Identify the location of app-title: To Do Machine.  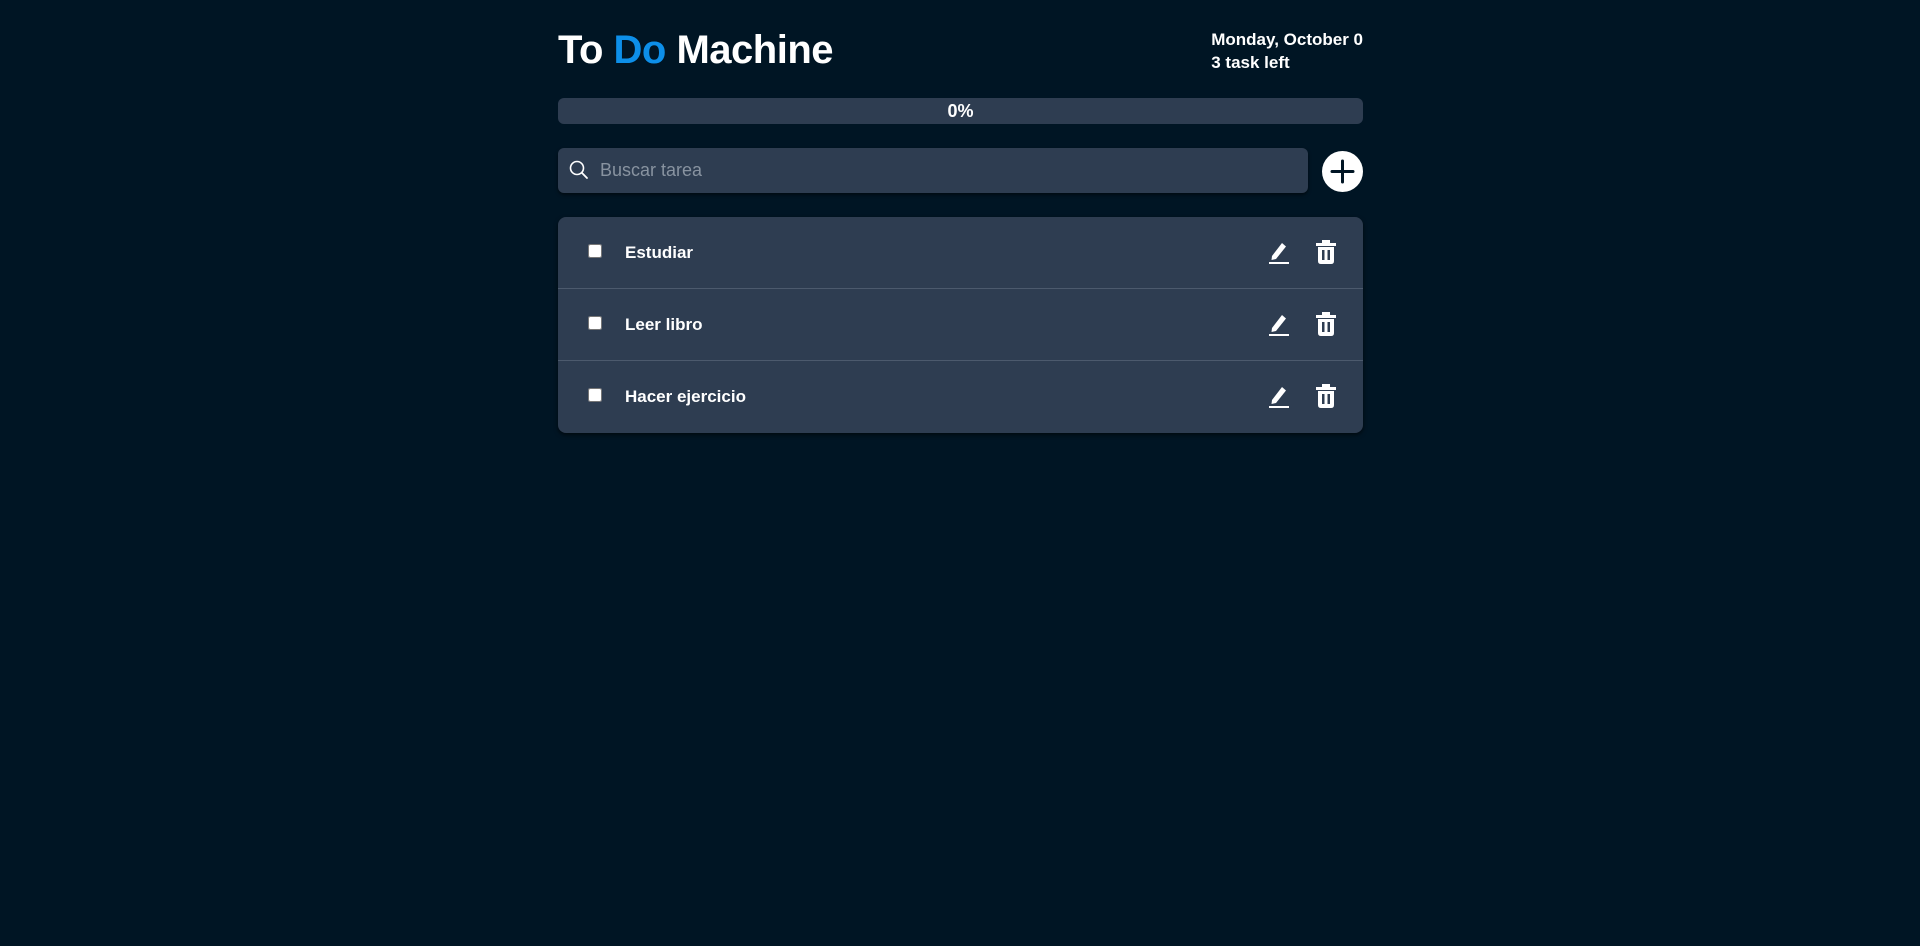
(696, 50).